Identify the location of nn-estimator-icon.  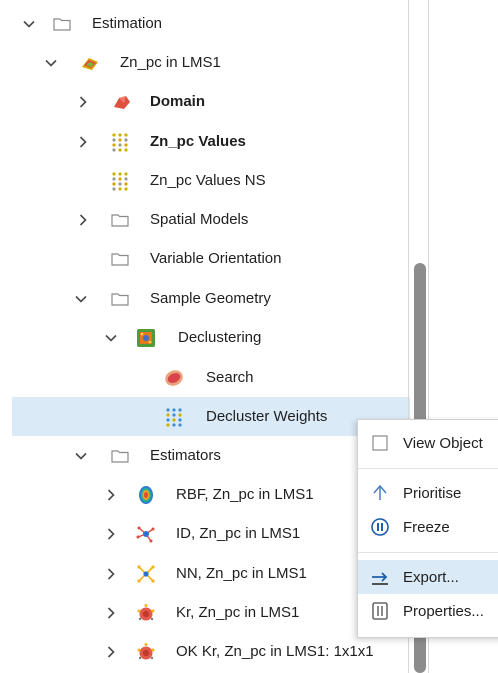
(146, 574).